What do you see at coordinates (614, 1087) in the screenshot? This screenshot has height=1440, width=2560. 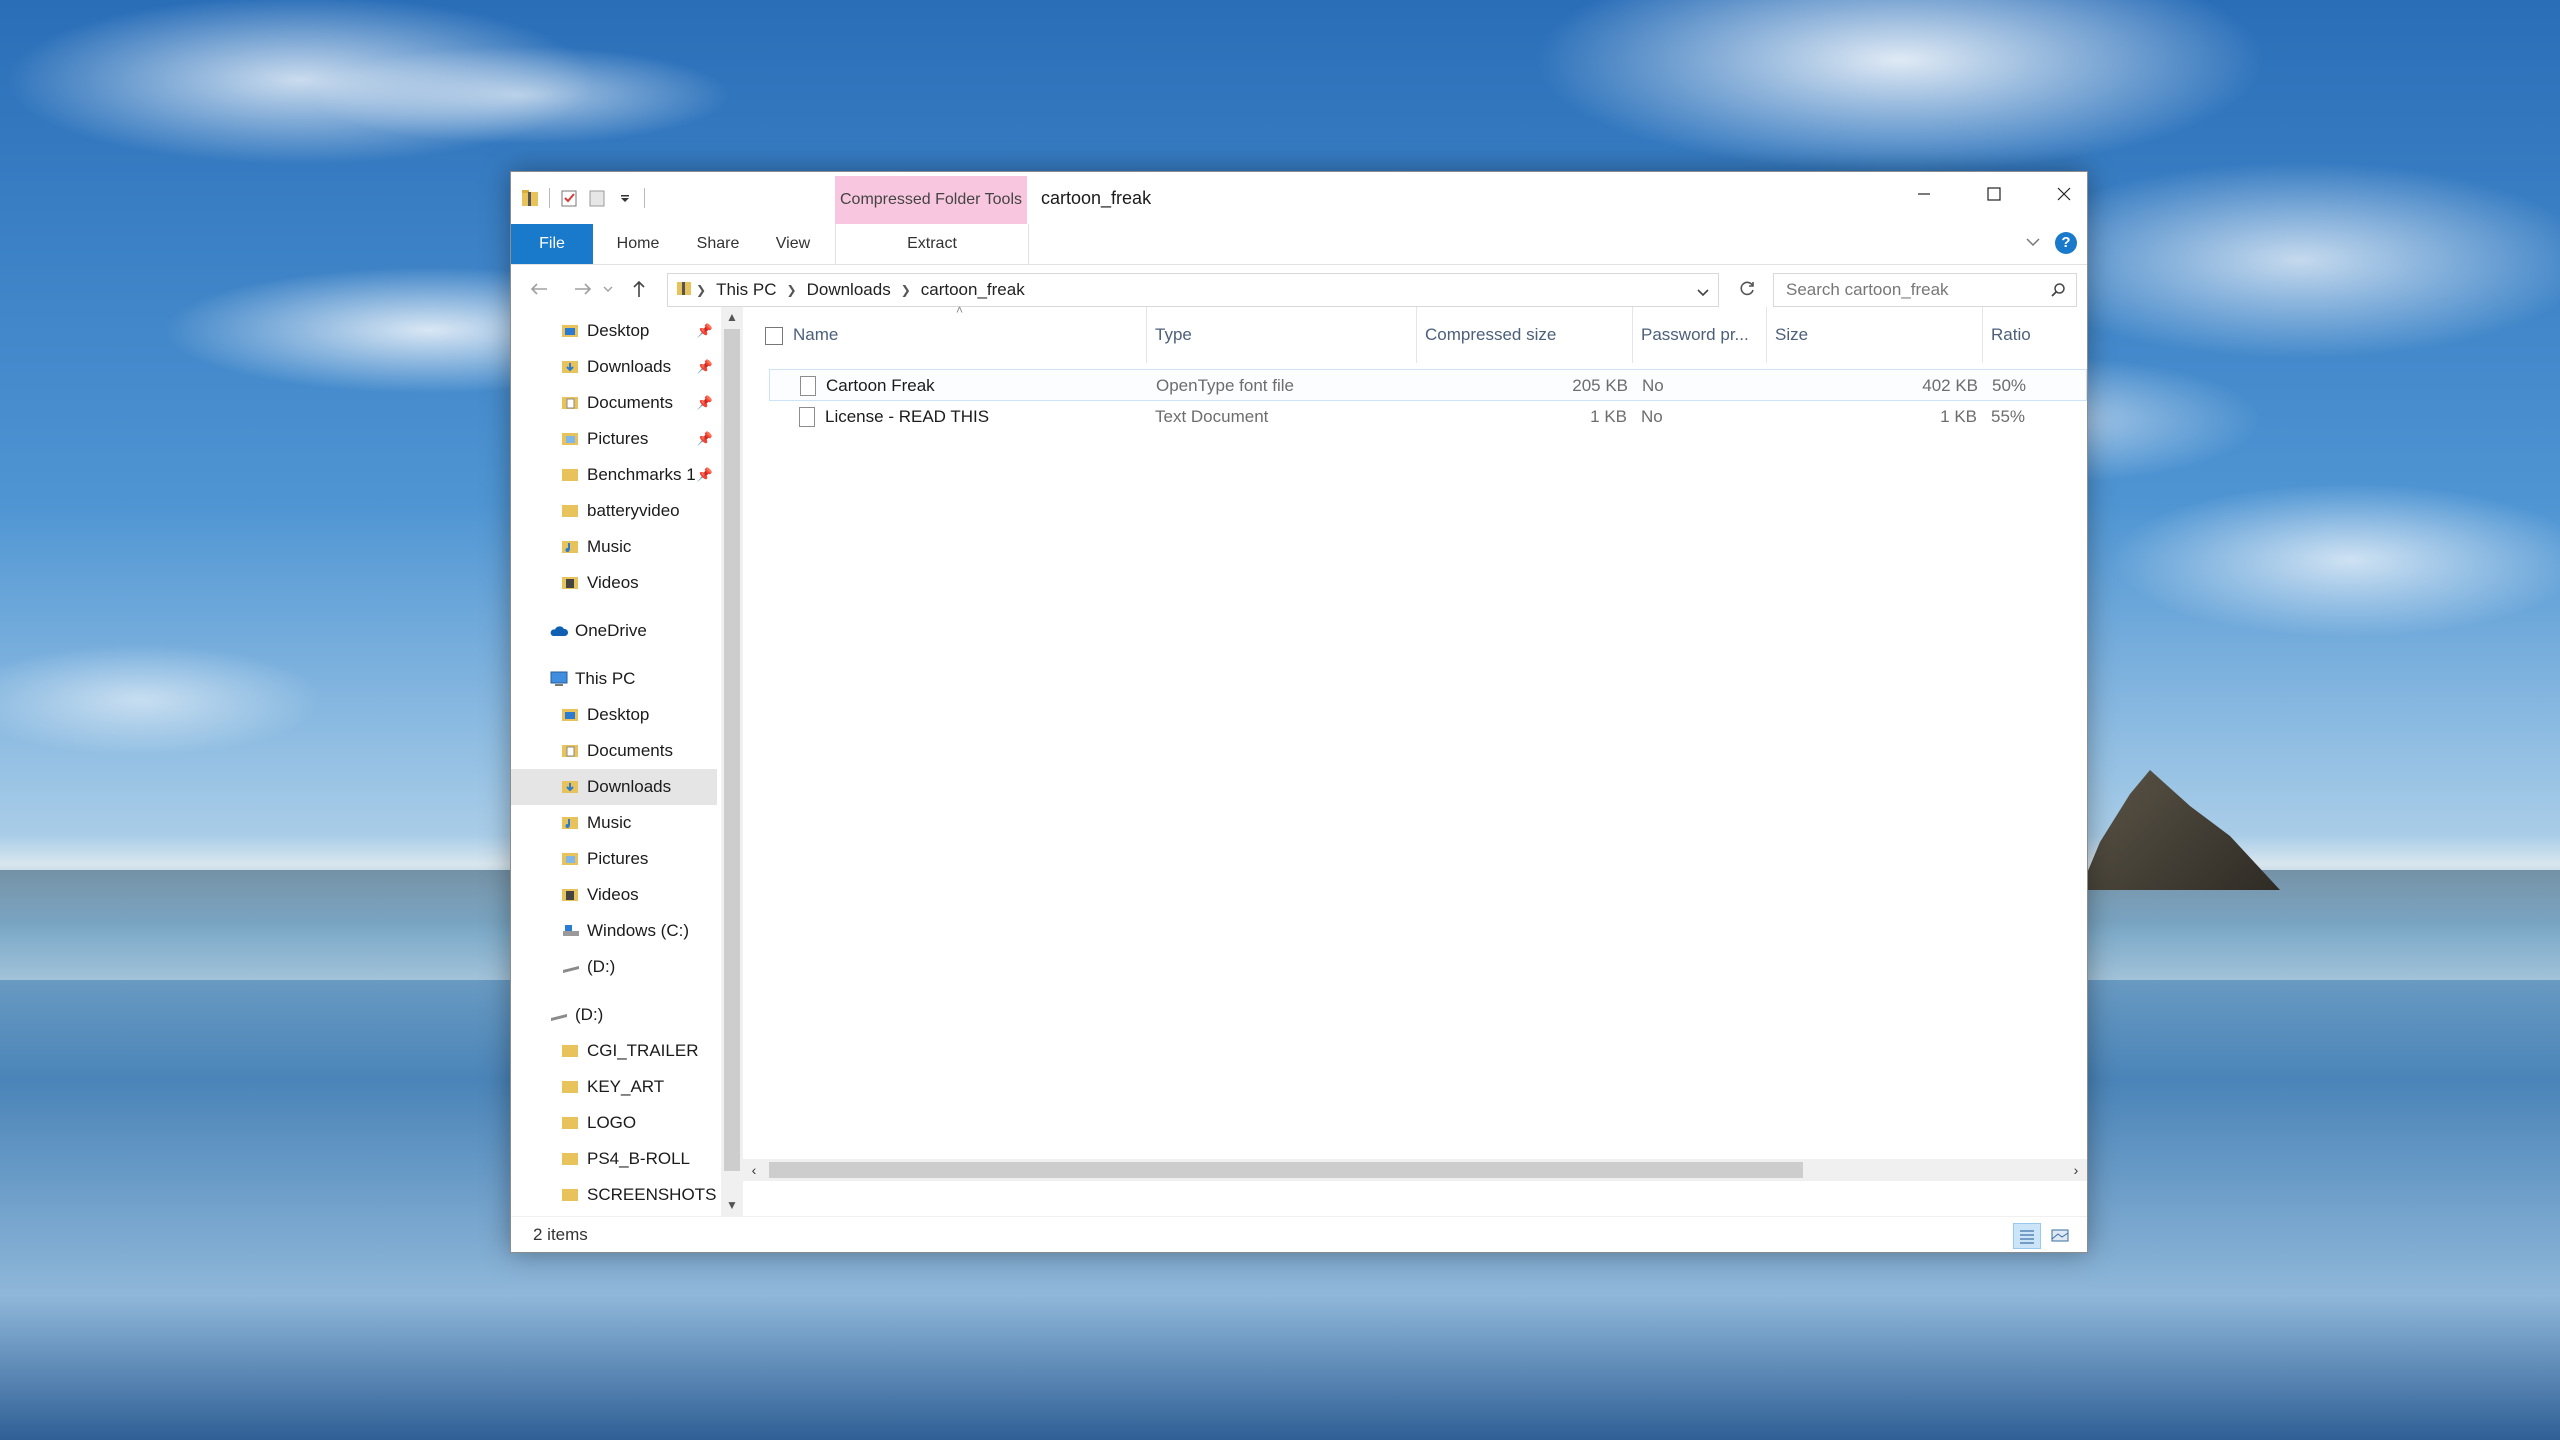 I see `nav-d-key-art: KEY_ART` at bounding box center [614, 1087].